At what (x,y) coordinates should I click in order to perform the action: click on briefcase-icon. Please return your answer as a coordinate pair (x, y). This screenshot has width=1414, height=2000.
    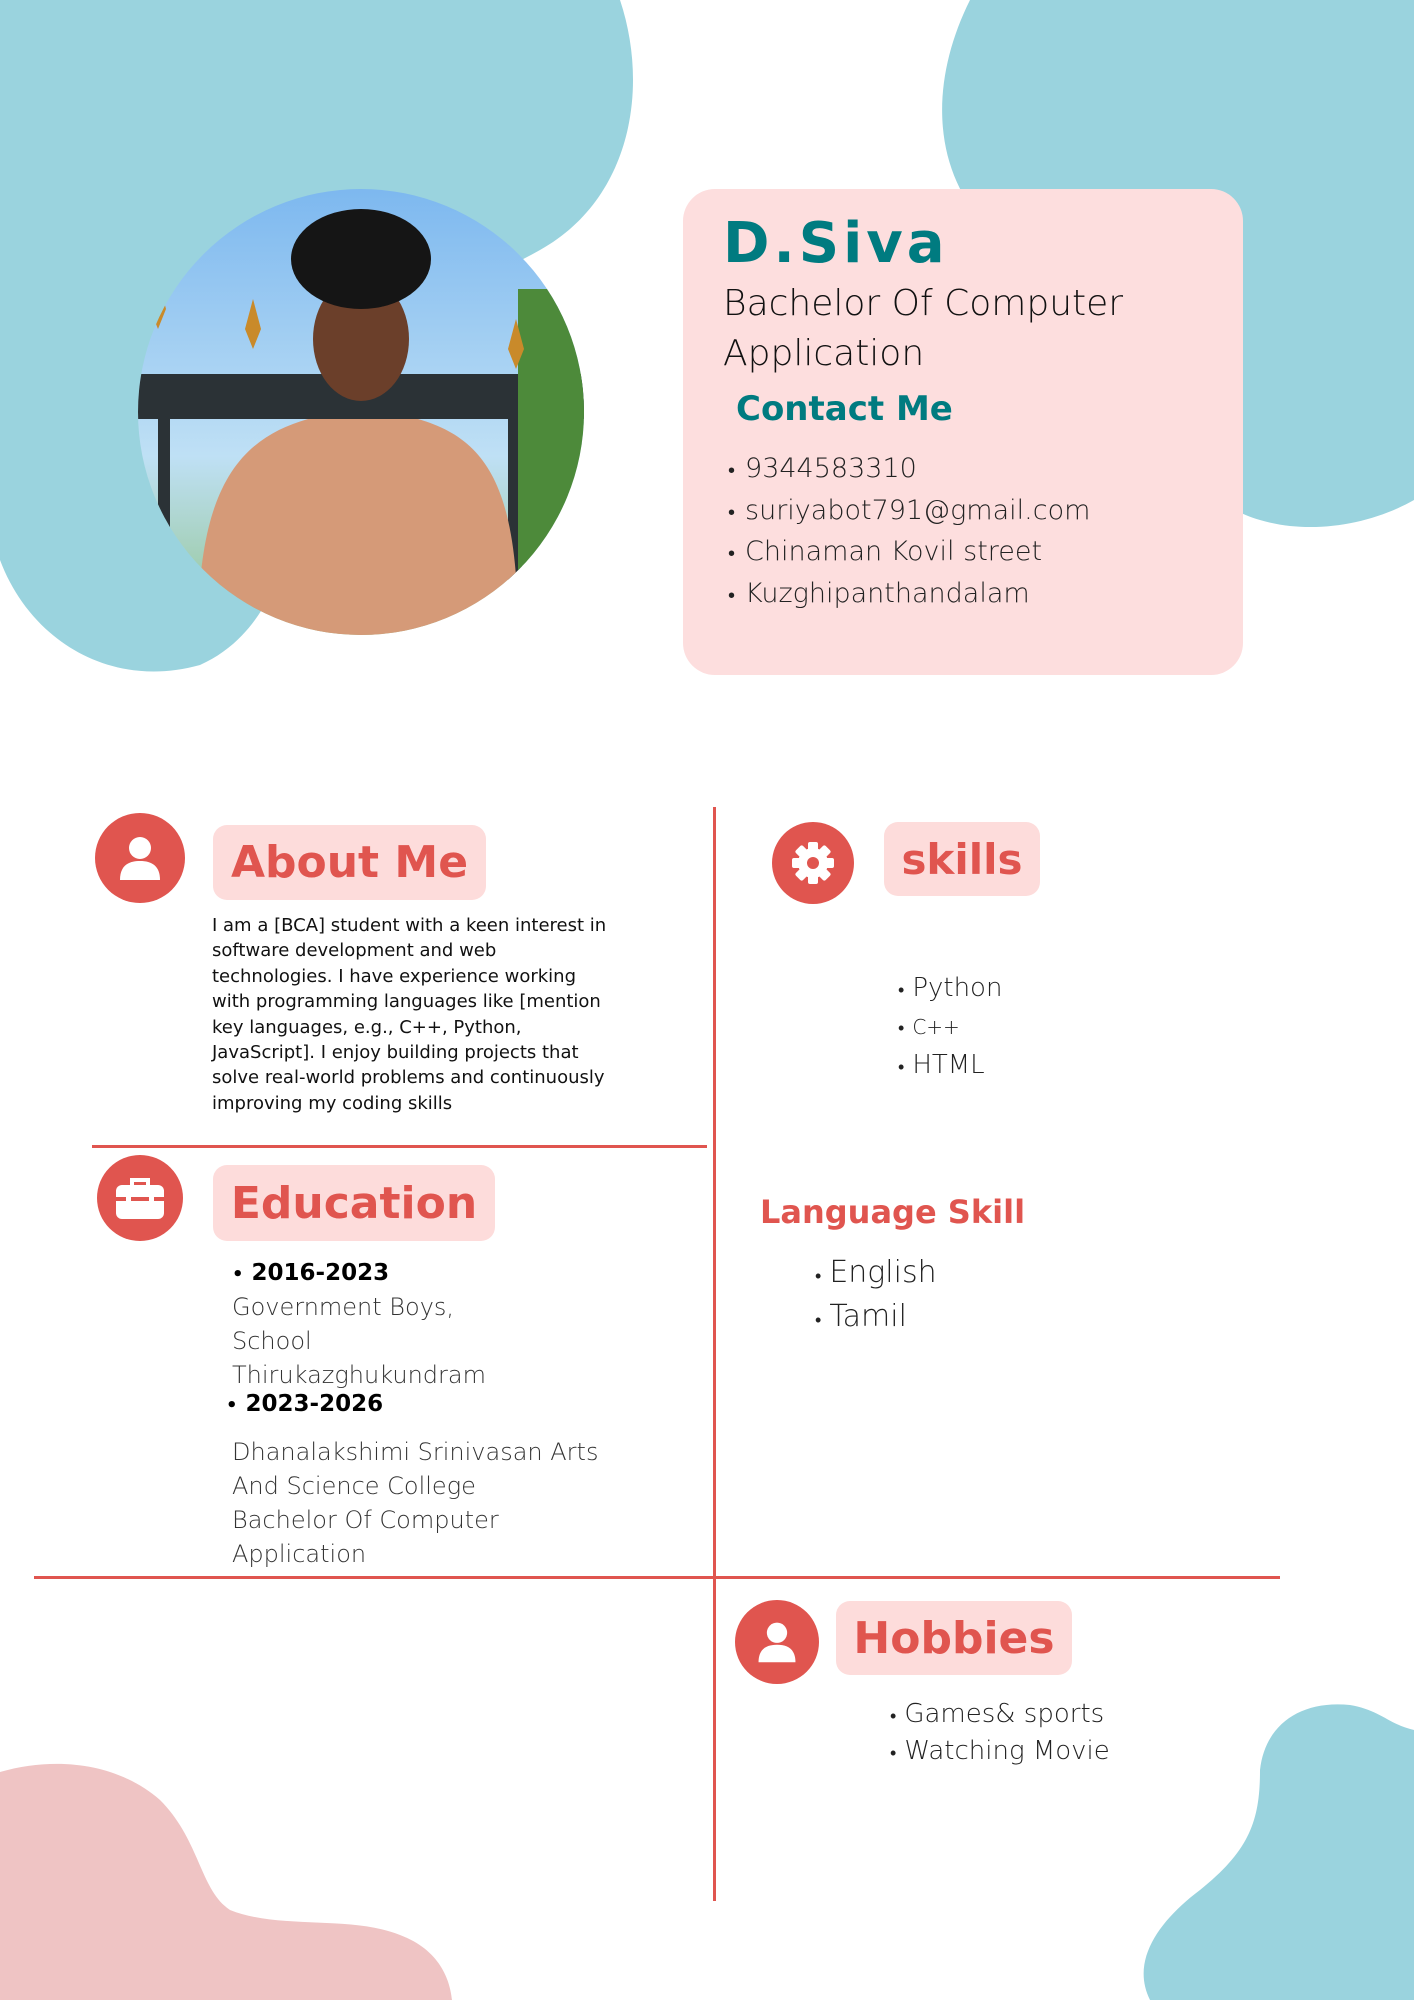
    Looking at the image, I should click on (140, 1198).